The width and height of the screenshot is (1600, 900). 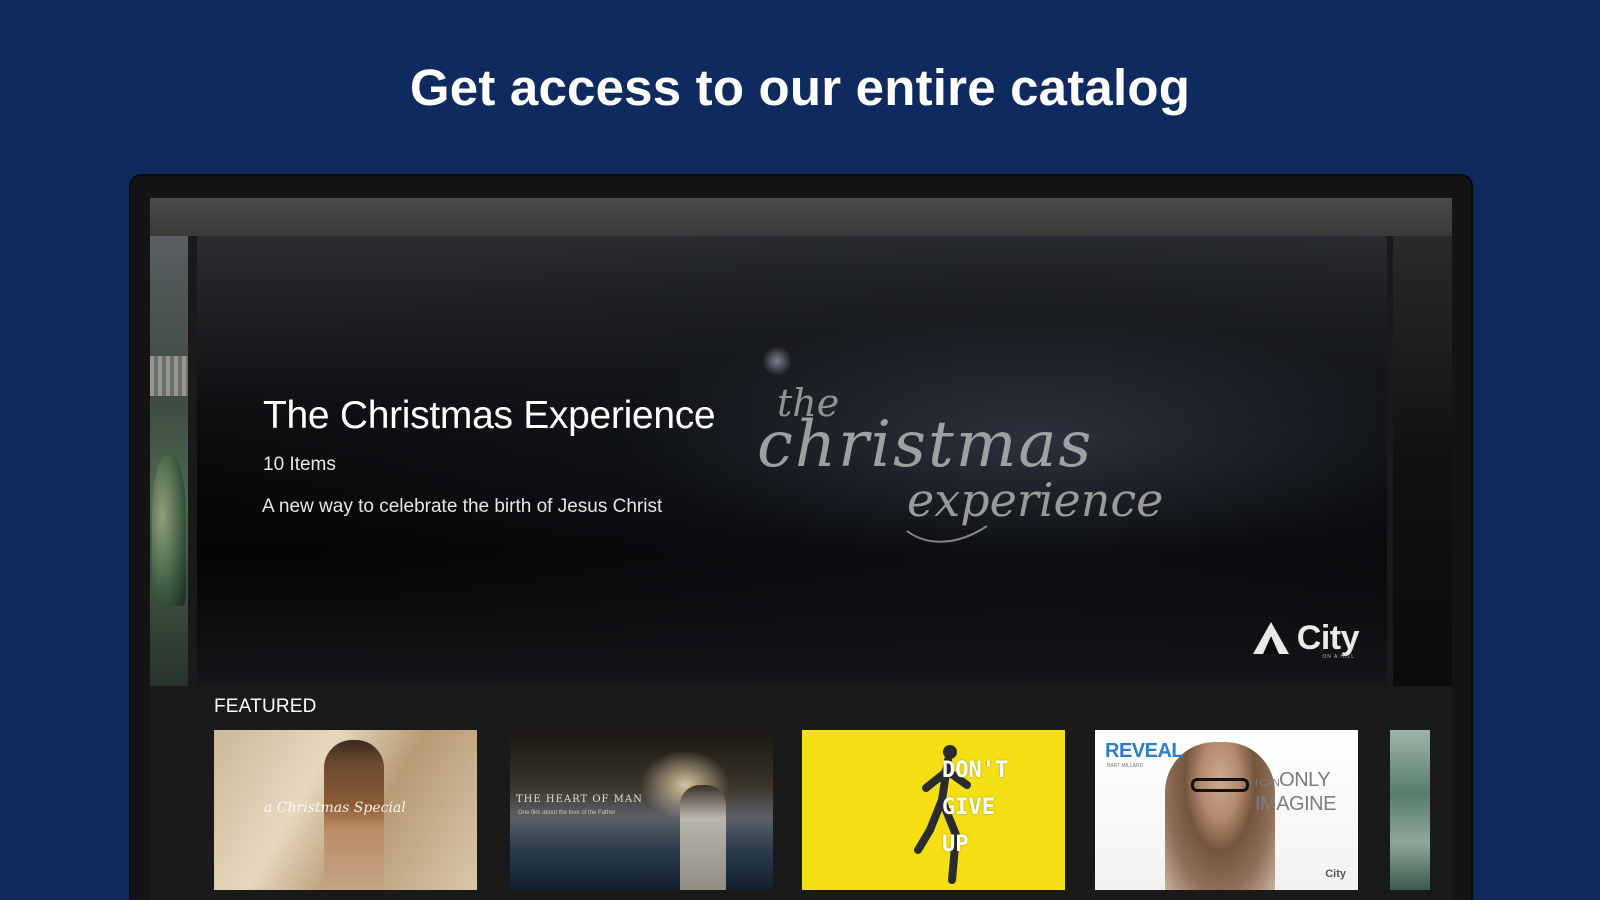 I want to click on carousel-next-card, so click(x=1422, y=461).